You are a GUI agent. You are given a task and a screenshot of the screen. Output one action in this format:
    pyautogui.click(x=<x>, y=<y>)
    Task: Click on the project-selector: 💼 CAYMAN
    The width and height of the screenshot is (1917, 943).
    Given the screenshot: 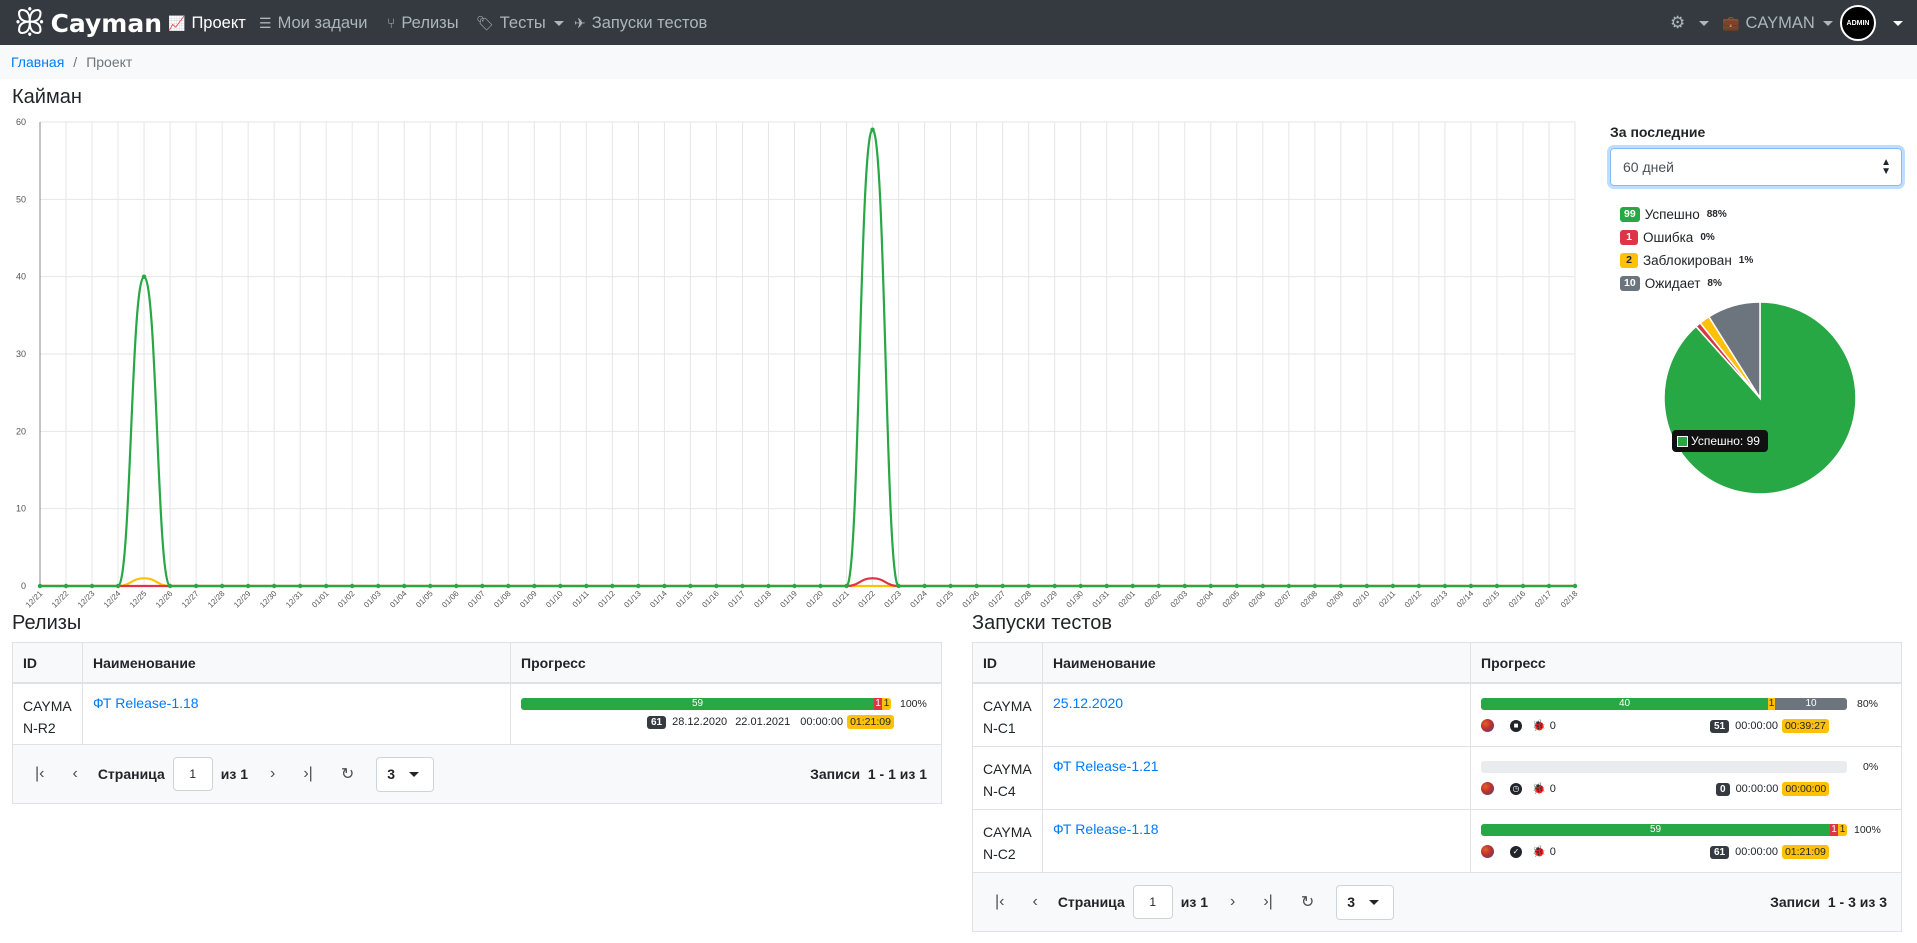 What is the action you would take?
    pyautogui.click(x=1777, y=23)
    